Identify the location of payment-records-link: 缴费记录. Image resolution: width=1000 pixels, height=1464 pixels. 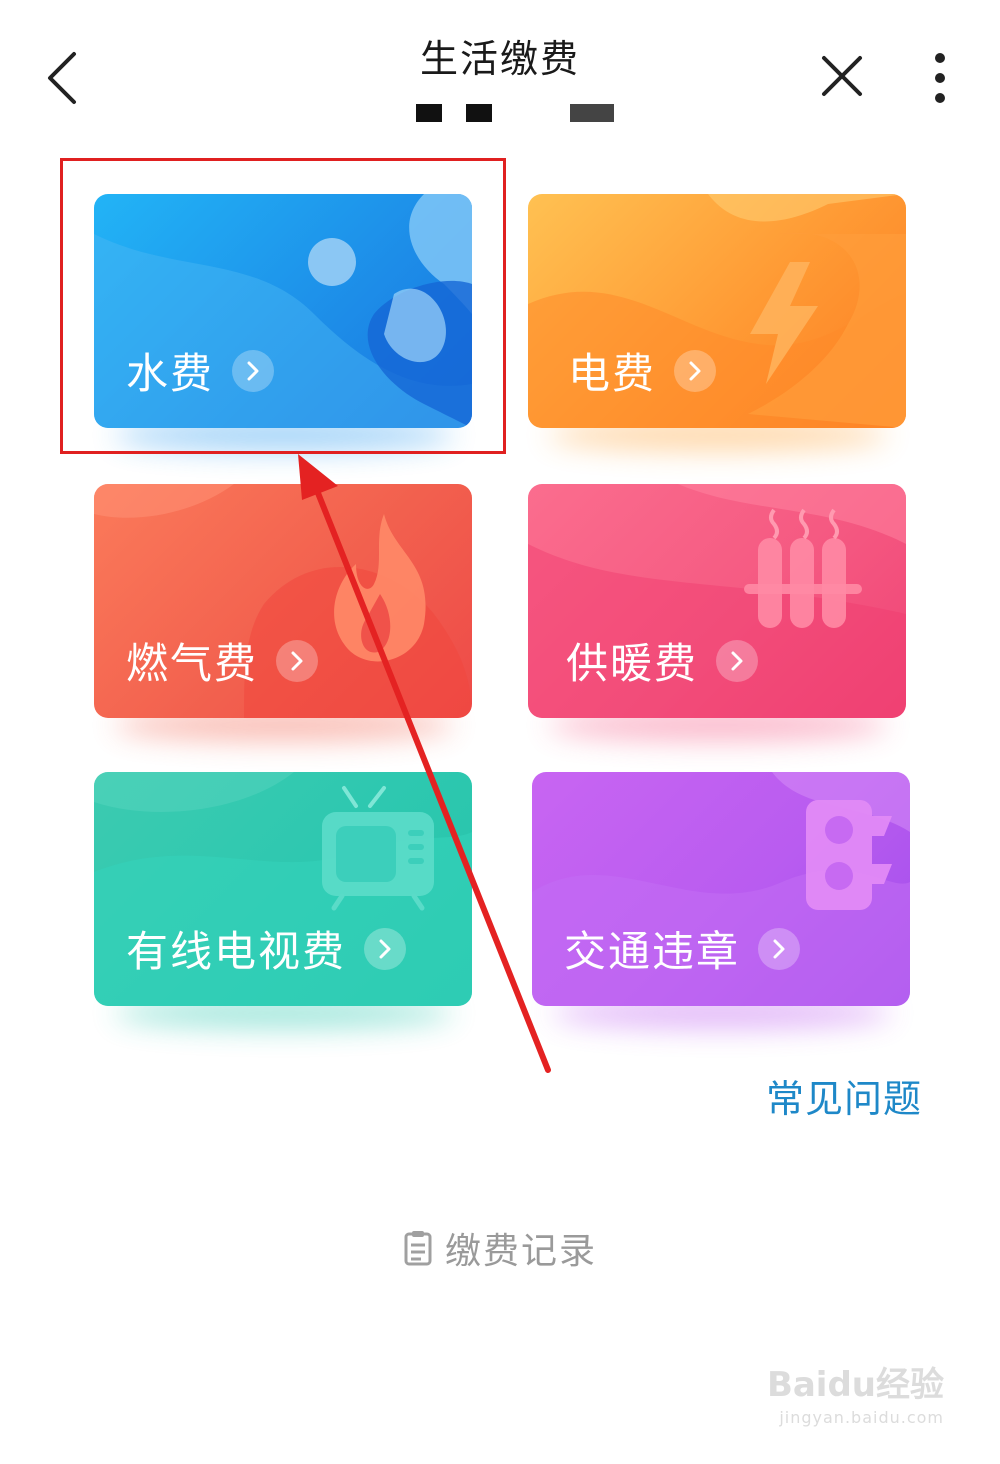
(500, 1248).